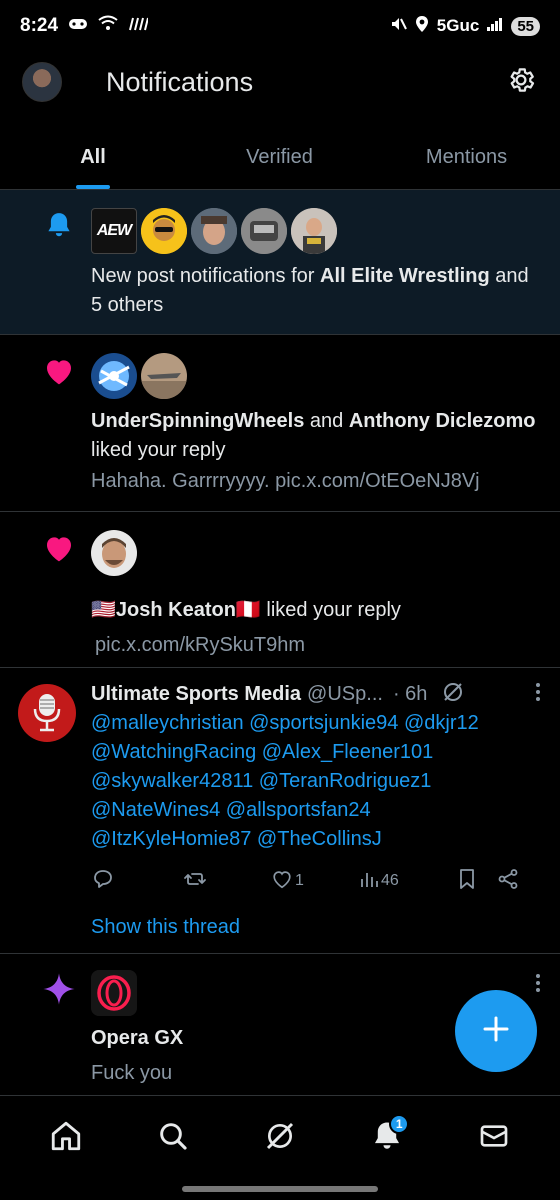 The height and width of the screenshot is (1200, 560). What do you see at coordinates (442, 421) in the screenshot?
I see `user-name: Anthony Diclezomo` at bounding box center [442, 421].